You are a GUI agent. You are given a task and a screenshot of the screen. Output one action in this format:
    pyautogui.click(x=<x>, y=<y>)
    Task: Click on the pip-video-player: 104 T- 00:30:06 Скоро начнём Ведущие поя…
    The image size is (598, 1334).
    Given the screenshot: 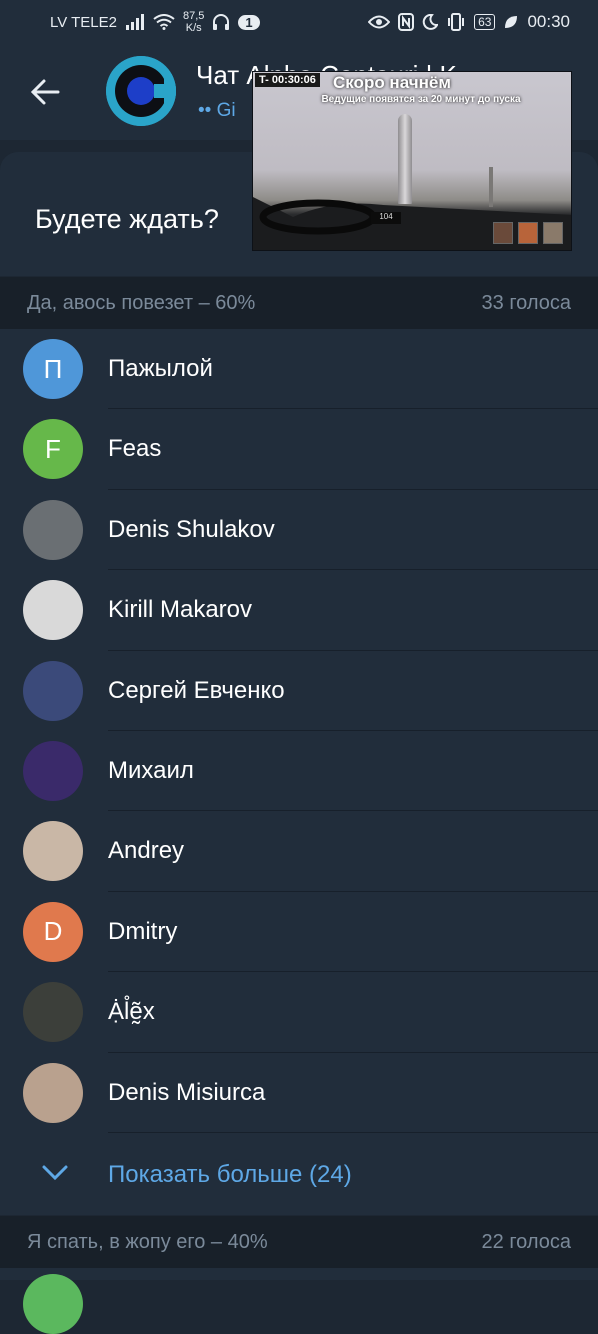 What is the action you would take?
    pyautogui.click(x=412, y=161)
    